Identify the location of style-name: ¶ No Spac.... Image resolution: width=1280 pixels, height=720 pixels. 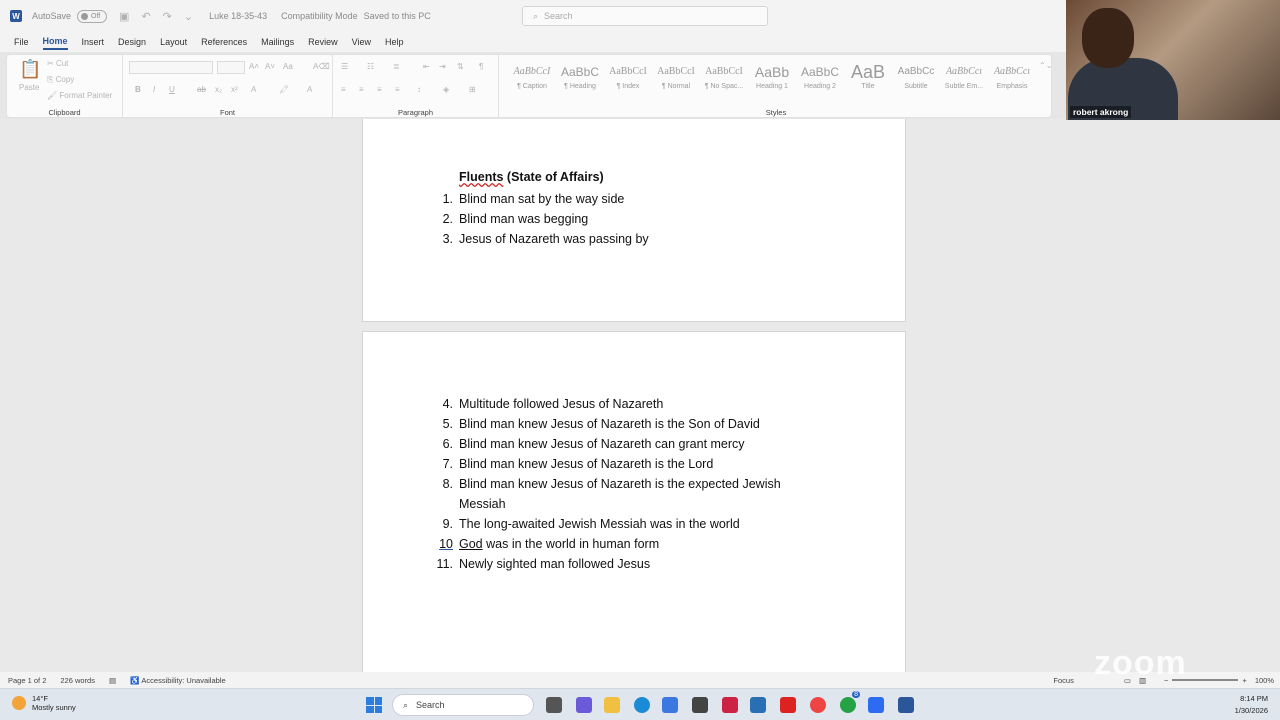
(724, 86).